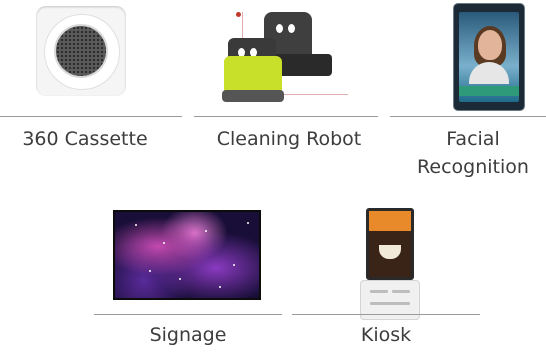  Describe the element at coordinates (187, 255) in the screenshot. I see `signage-icon` at that location.